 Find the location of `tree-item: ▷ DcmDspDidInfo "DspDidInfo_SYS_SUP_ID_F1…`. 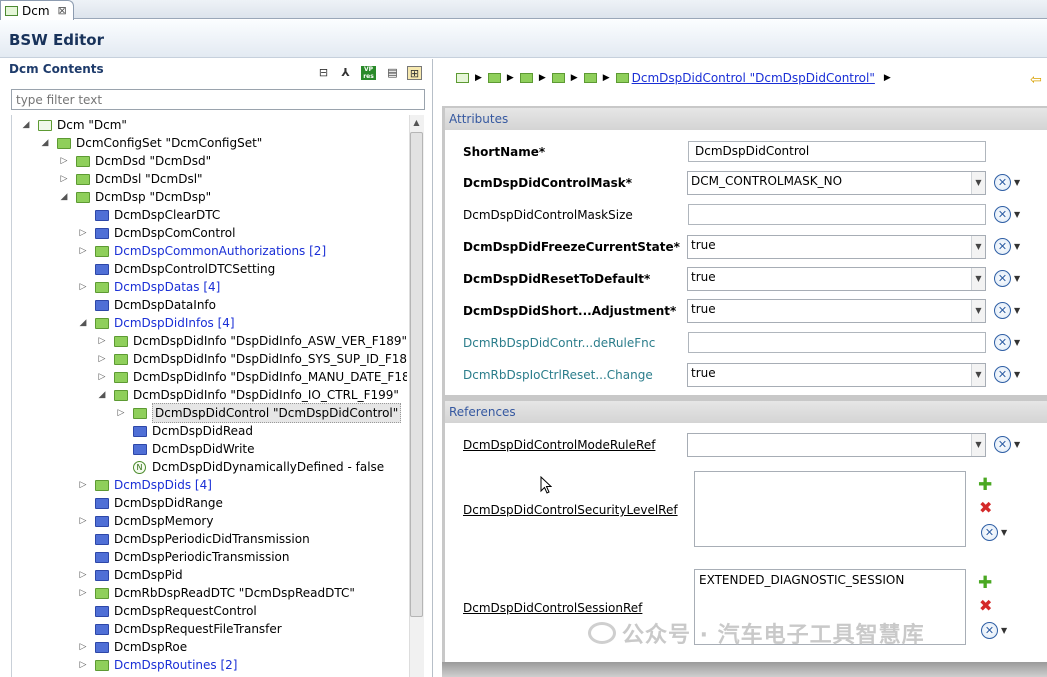

tree-item: ▷ DcmDspDidInfo "DspDidInfo_SYS_SUP_ID_F1… is located at coordinates (251, 359).